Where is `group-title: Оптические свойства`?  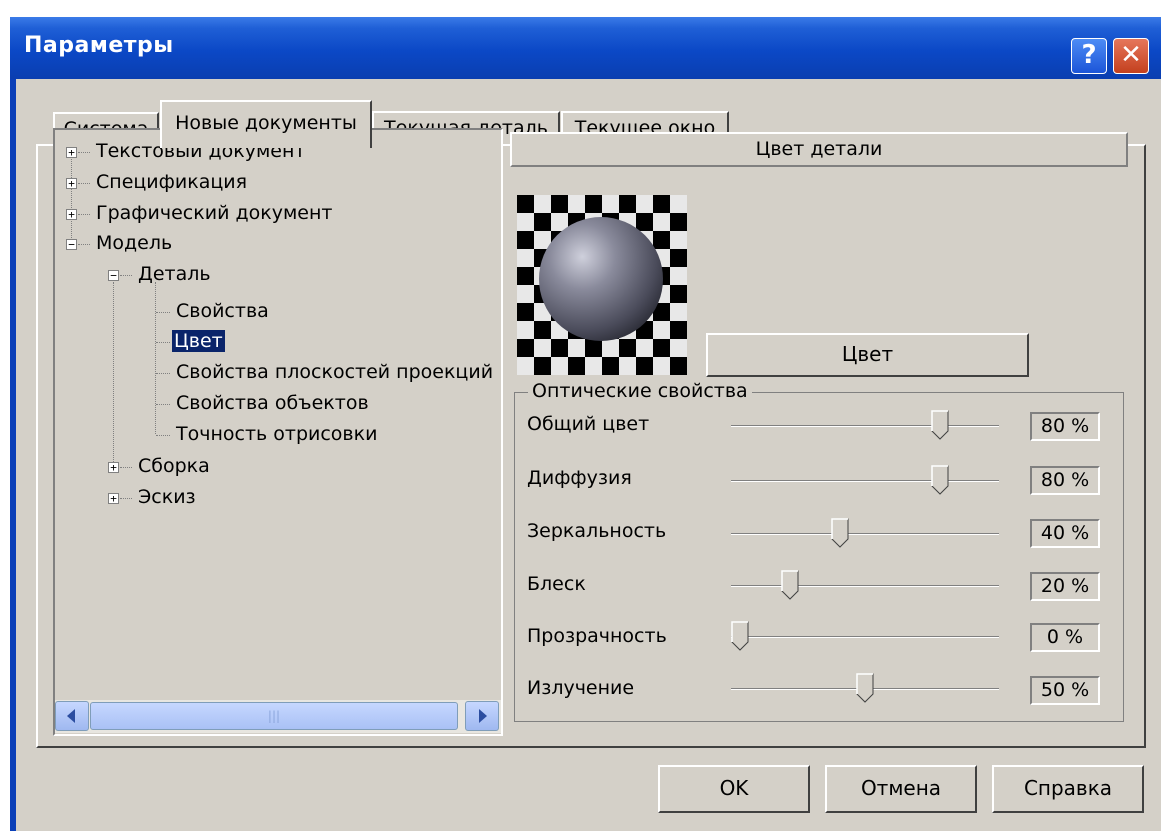
group-title: Оптические свойства is located at coordinates (640, 391).